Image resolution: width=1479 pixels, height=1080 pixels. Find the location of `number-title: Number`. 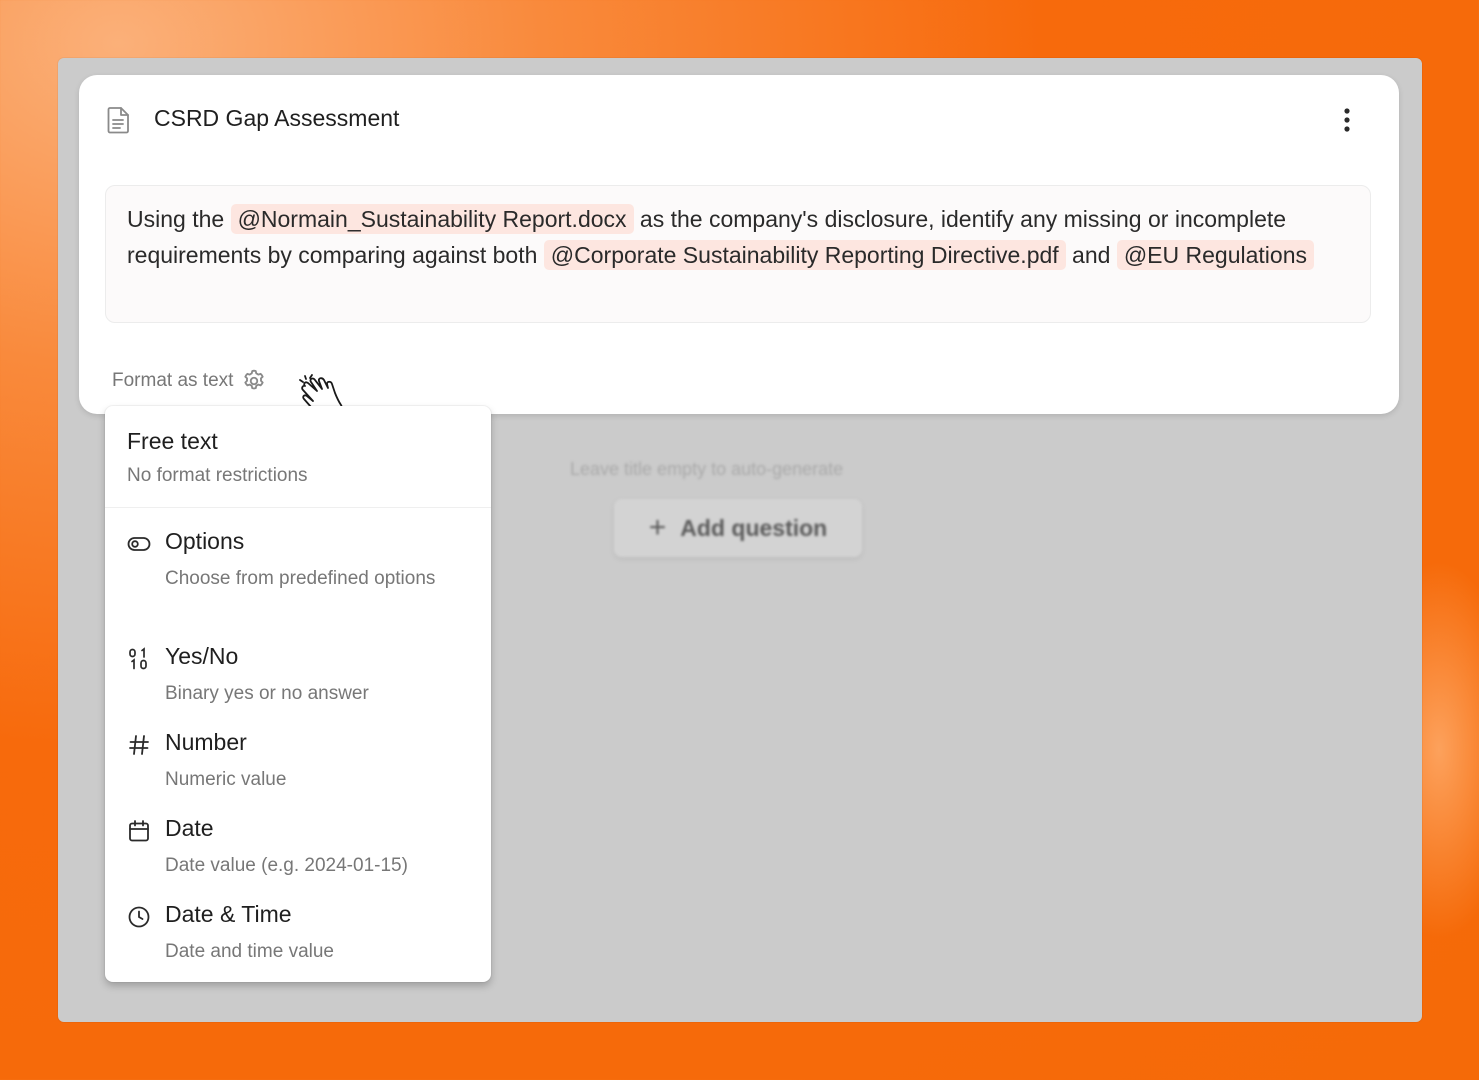

number-title: Number is located at coordinates (206, 742).